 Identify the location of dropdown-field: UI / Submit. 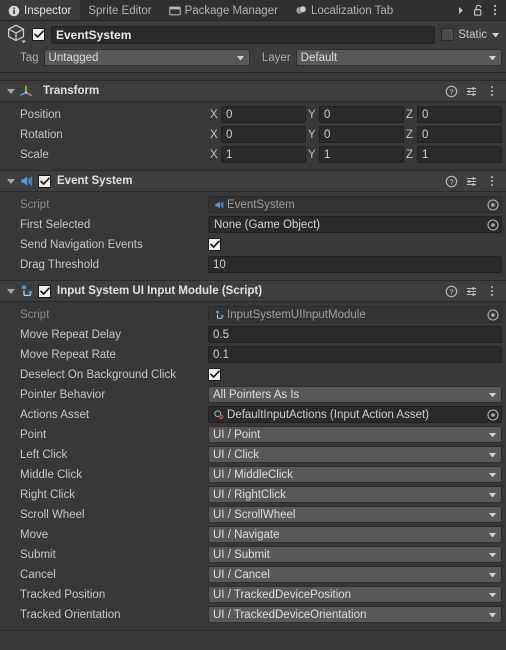
(355, 554).